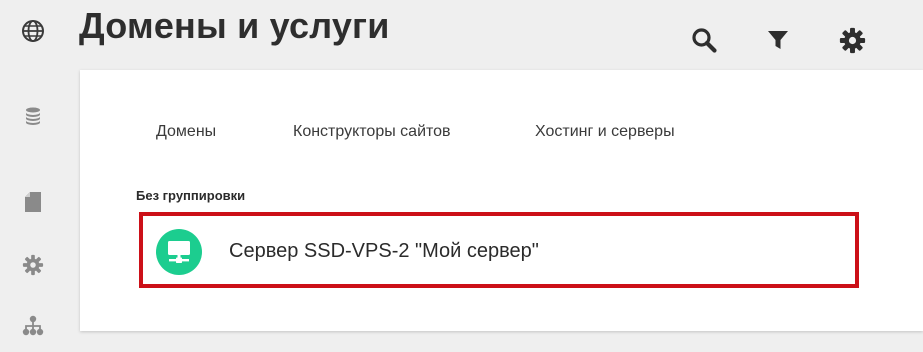 The image size is (923, 352). I want to click on server-name: Сервер SSD-VPS-2 "Мой сервер", so click(384, 251).